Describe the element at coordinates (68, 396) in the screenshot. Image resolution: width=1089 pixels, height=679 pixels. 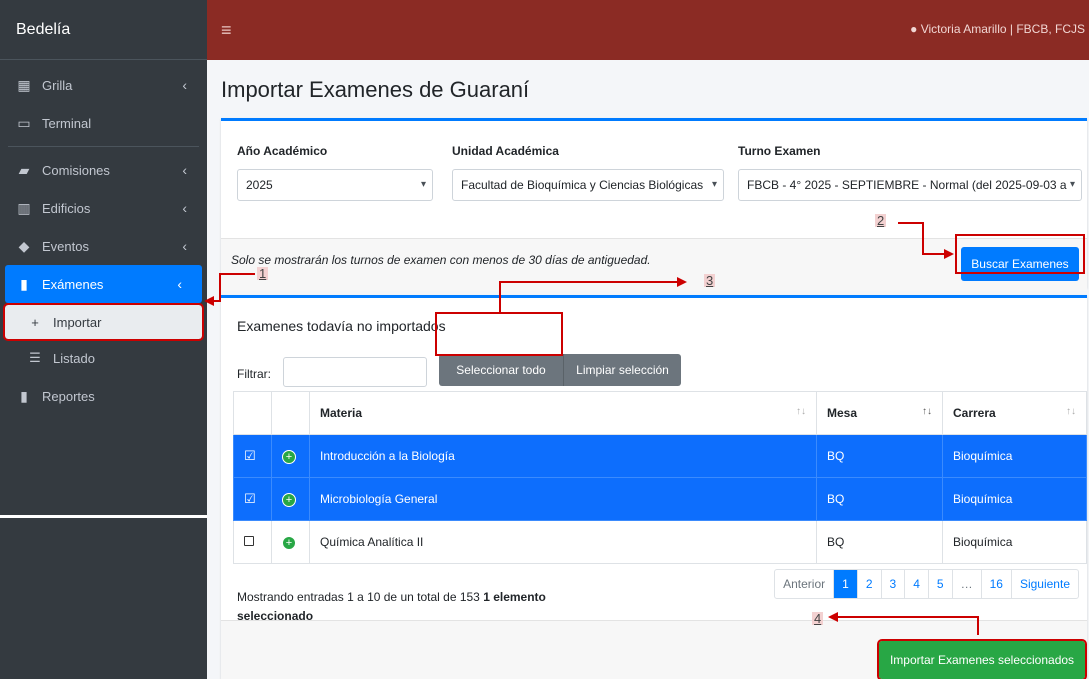
I see `sidebar-item-label: Reportes` at that location.